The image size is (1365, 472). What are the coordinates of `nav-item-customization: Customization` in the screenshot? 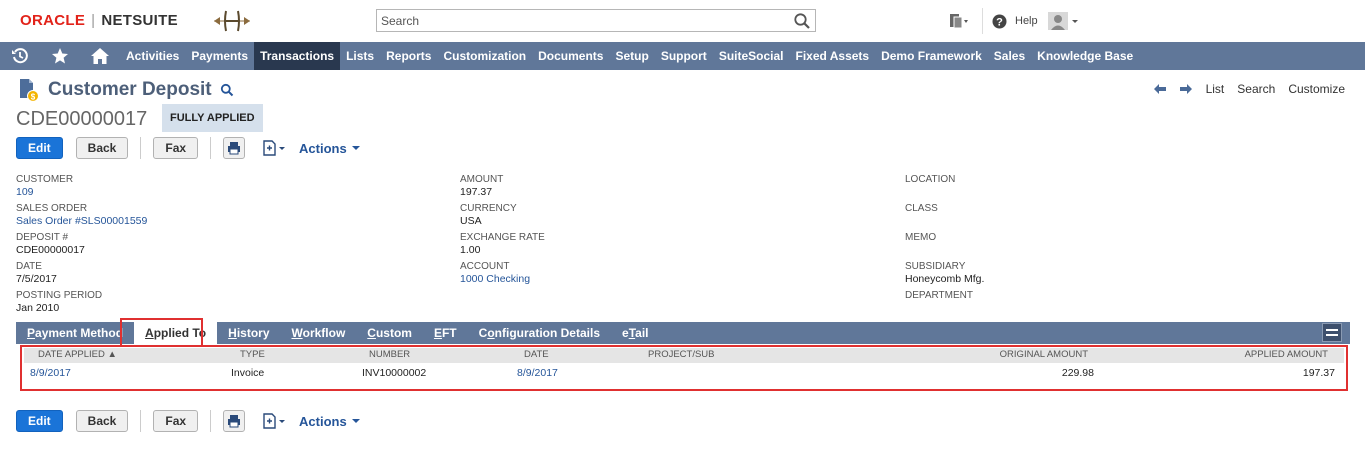 It's located at (484, 56).